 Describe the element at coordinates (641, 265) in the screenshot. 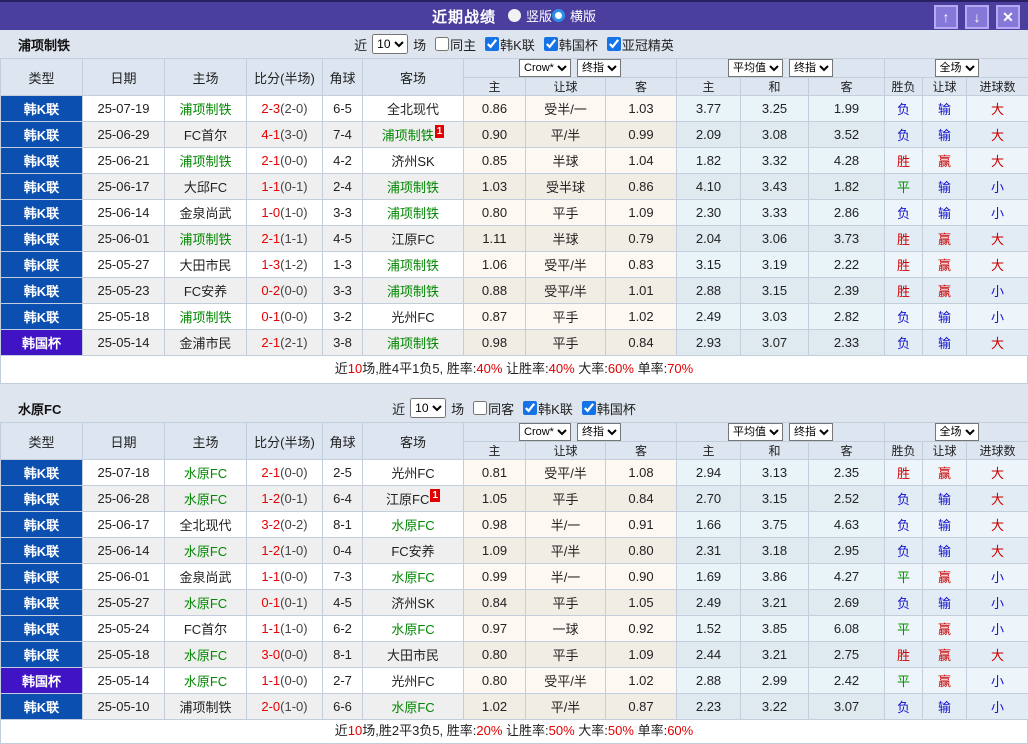

I see `handicap-away-odds-cell: 0.83` at that location.